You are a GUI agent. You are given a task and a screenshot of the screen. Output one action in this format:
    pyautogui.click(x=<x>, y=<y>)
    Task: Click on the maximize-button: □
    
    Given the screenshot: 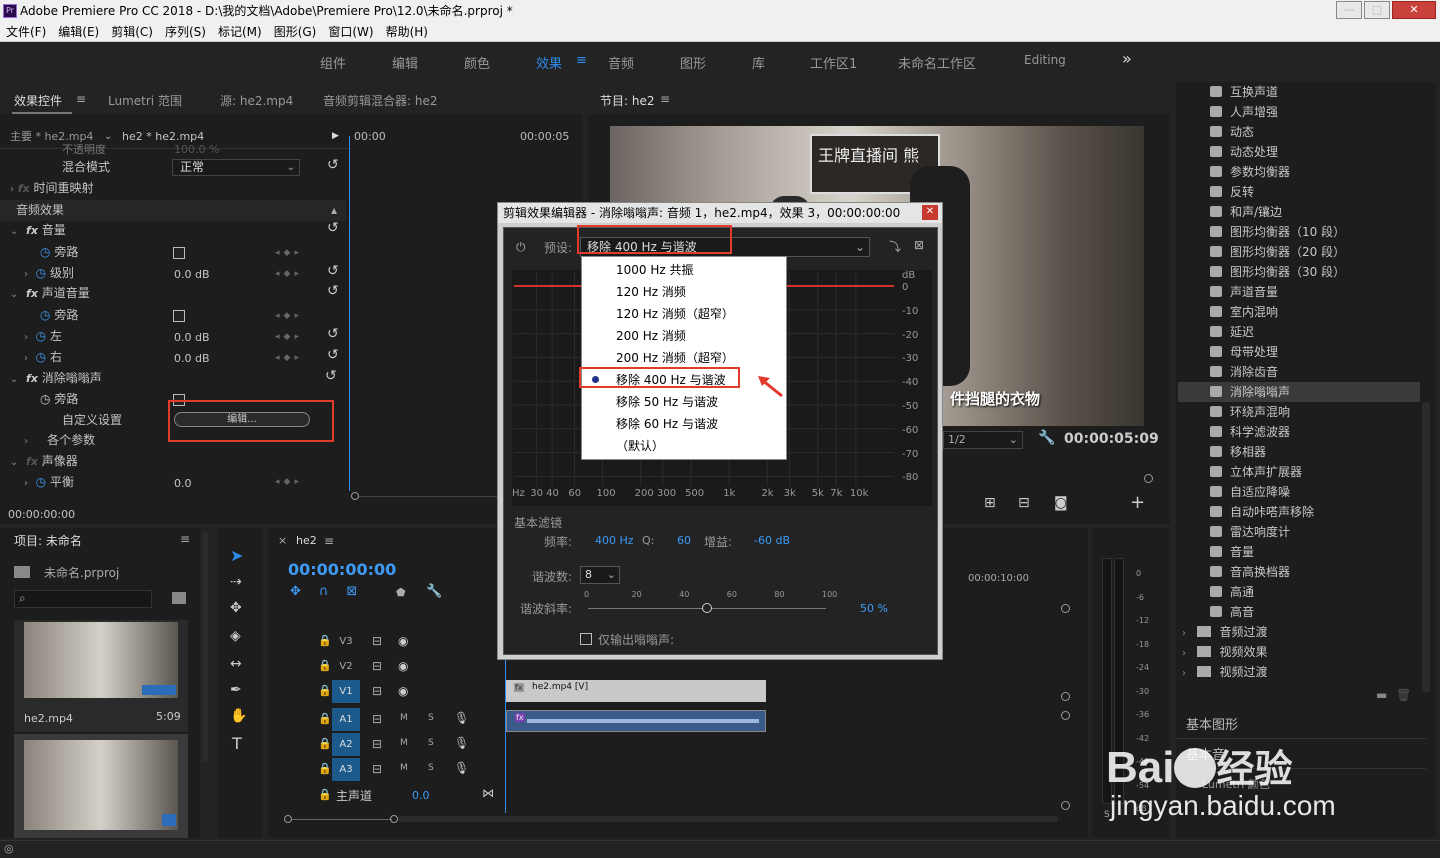 What is the action you would take?
    pyautogui.click(x=1377, y=10)
    